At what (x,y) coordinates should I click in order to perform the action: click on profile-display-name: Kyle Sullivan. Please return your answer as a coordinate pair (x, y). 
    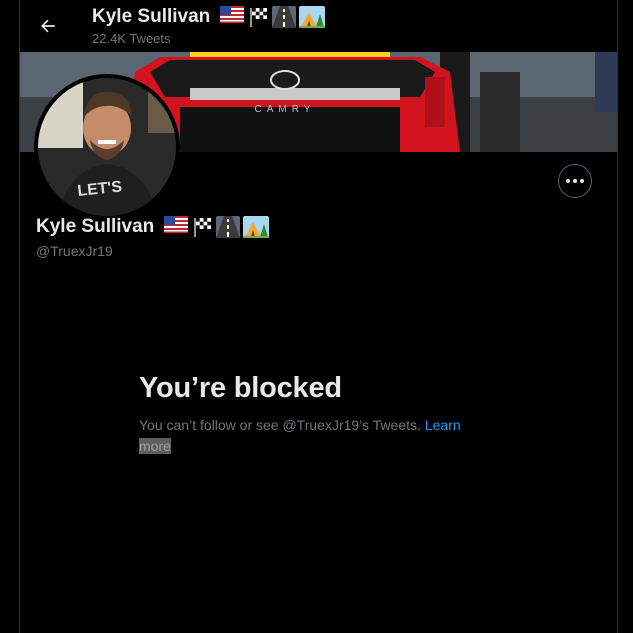
    Looking at the image, I should click on (95, 227).